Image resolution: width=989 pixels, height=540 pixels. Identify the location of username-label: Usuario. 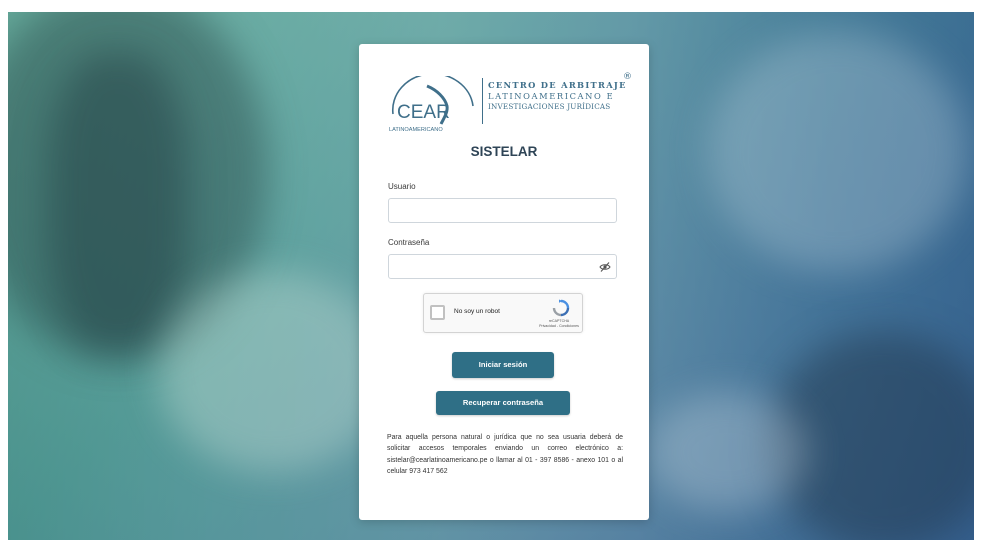
(402, 186).